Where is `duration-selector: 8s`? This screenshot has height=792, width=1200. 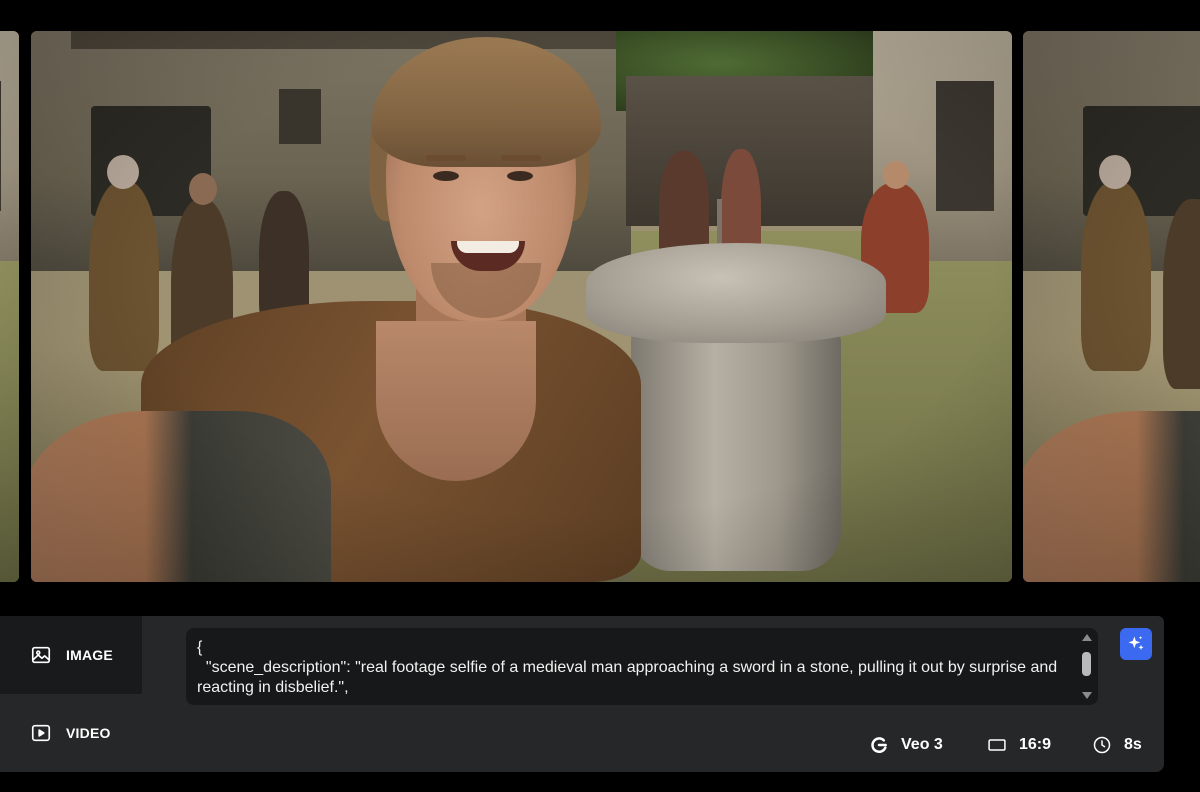
duration-selector: 8s is located at coordinates (1117, 745).